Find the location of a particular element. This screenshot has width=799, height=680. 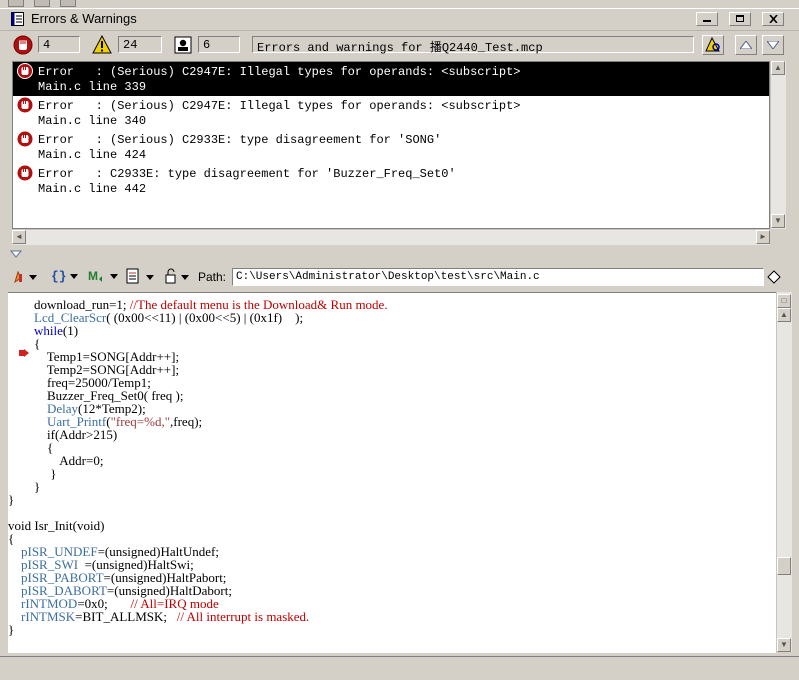

scroll-right-button: ► is located at coordinates (763, 237).